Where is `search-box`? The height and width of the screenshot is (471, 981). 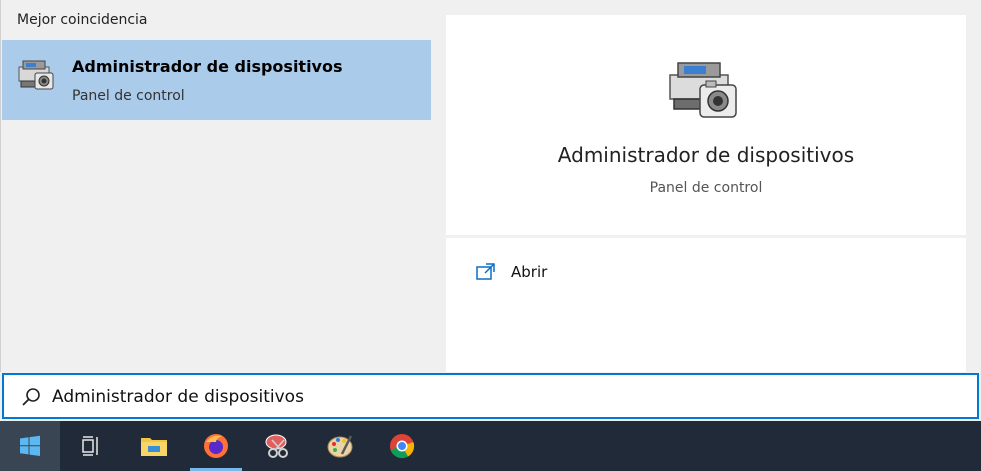
search-box is located at coordinates (490, 396).